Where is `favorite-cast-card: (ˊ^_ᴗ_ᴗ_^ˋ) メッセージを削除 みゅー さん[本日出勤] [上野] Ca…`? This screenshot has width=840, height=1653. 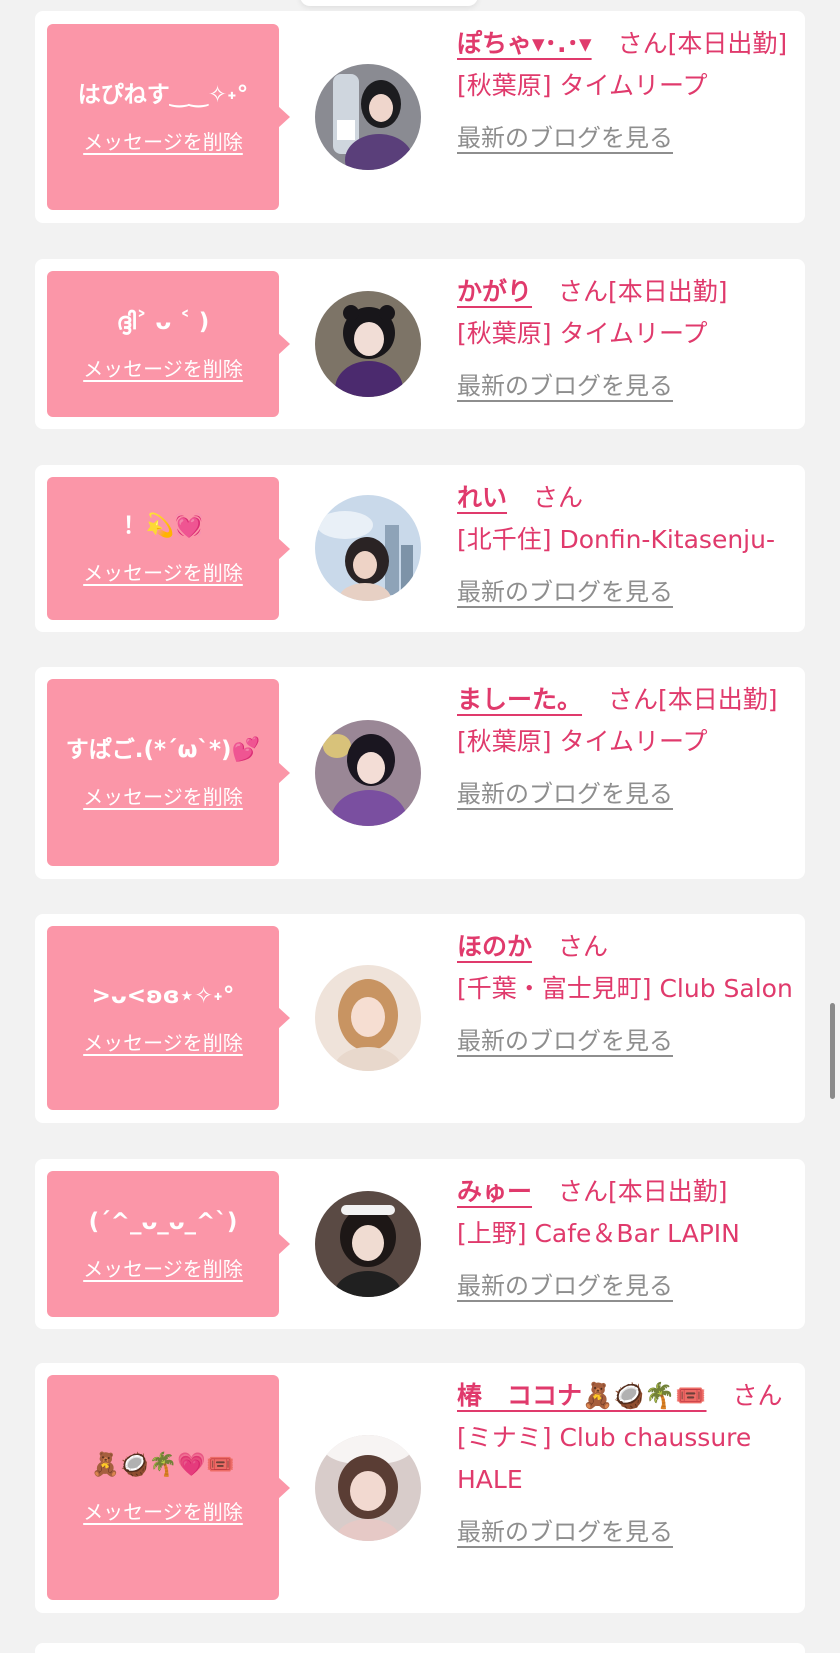 favorite-cast-card: (ˊ^_ᴗ_ᴗ_^ˋ) メッセージを削除 みゅー さん[本日出勤] [上野] Ca… is located at coordinates (420, 1244).